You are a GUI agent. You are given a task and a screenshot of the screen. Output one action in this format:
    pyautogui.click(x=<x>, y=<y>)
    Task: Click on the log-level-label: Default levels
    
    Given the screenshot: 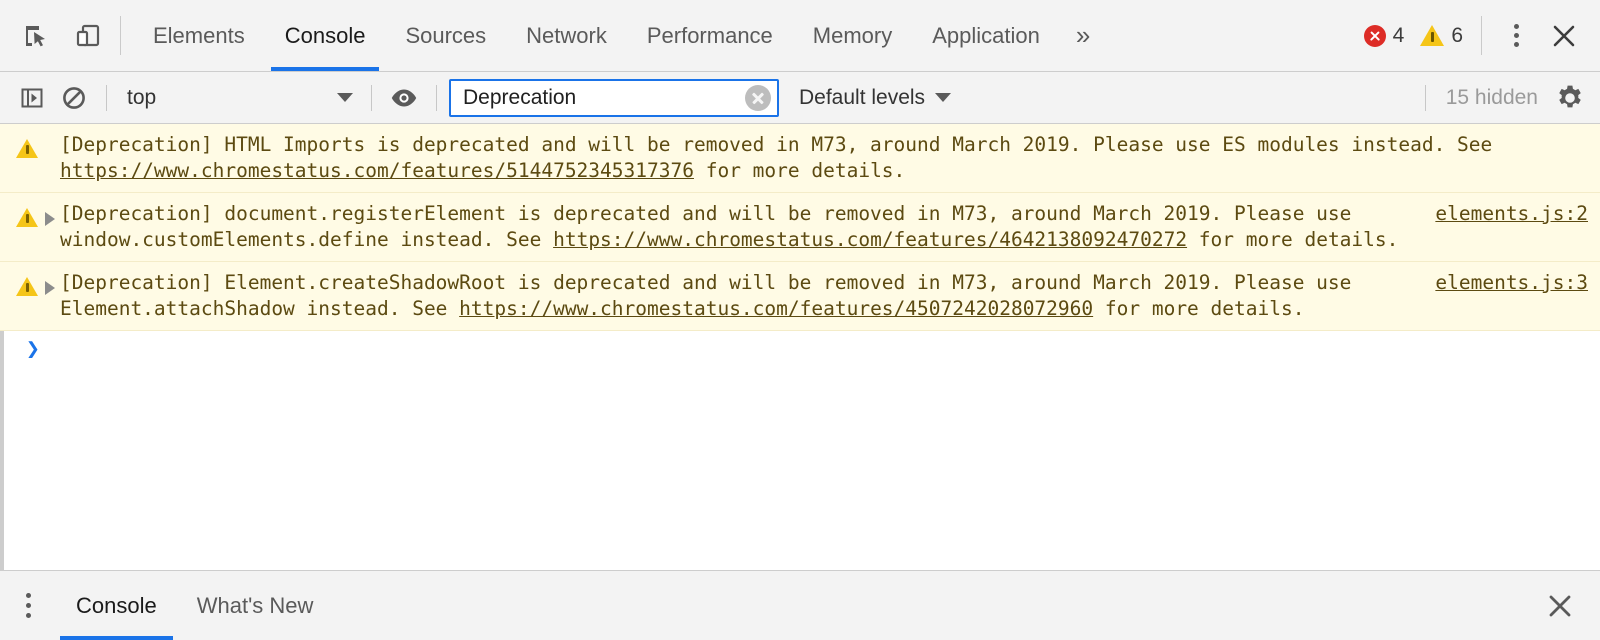 What is the action you would take?
    pyautogui.click(x=862, y=97)
    